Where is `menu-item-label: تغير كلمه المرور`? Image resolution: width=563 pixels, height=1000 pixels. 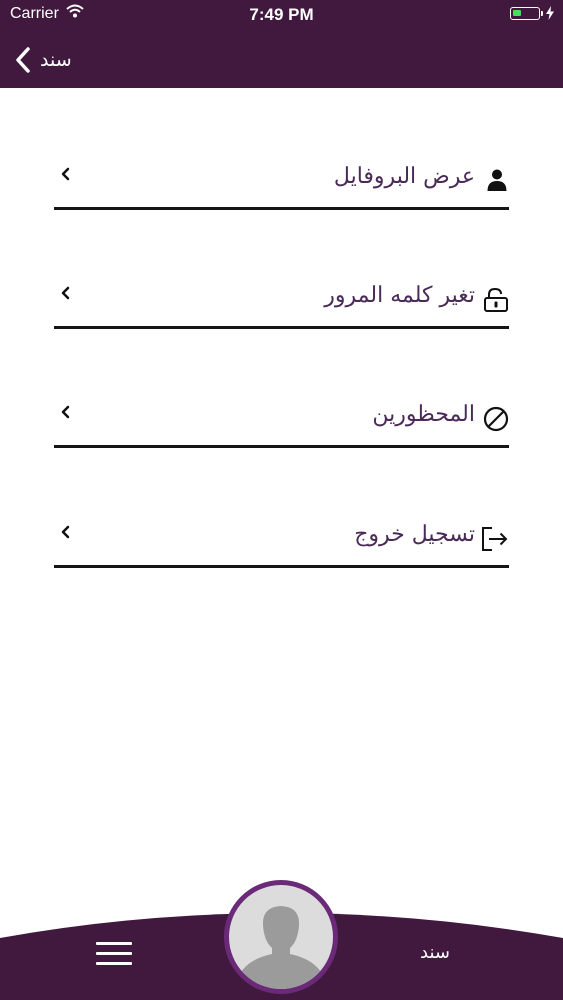 menu-item-label: تغير كلمه المرور is located at coordinates (399, 295).